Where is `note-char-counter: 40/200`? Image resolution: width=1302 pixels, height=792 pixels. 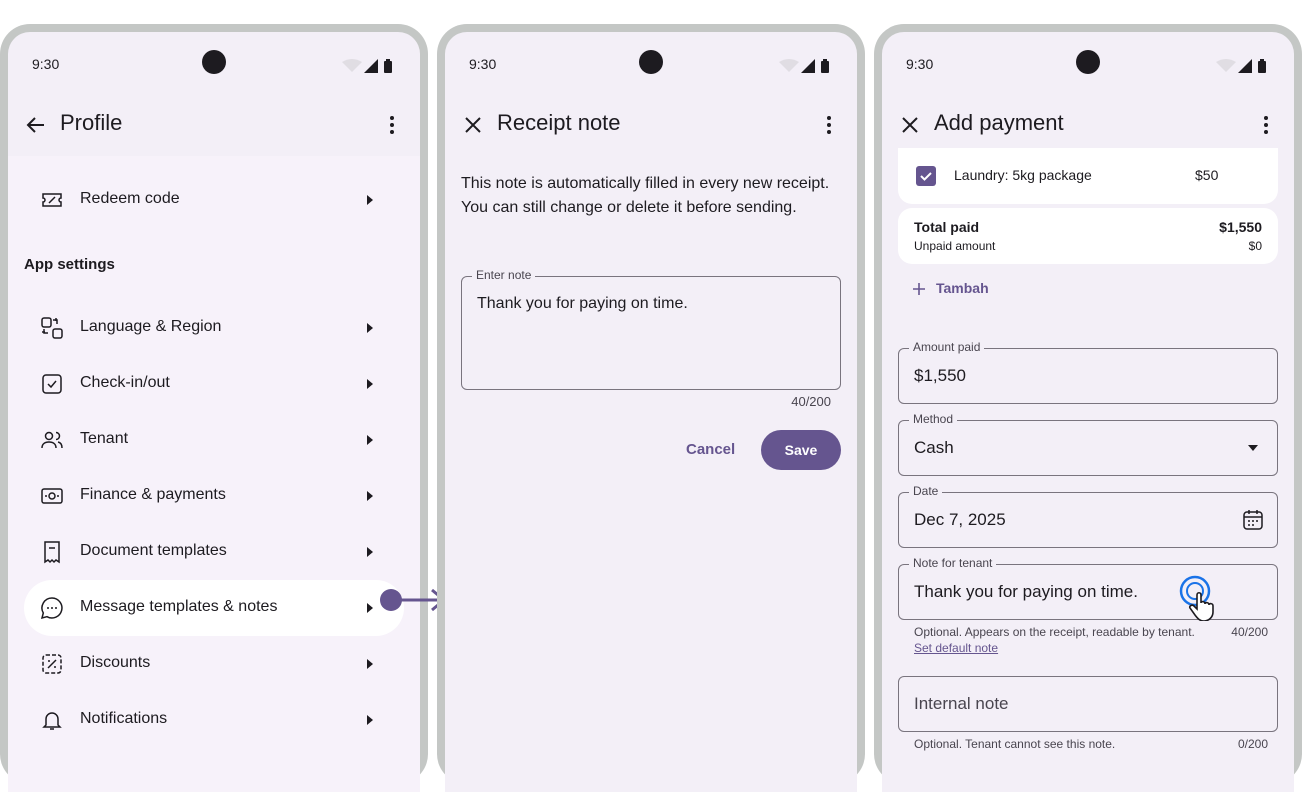
note-char-counter: 40/200 is located at coordinates (1249, 632).